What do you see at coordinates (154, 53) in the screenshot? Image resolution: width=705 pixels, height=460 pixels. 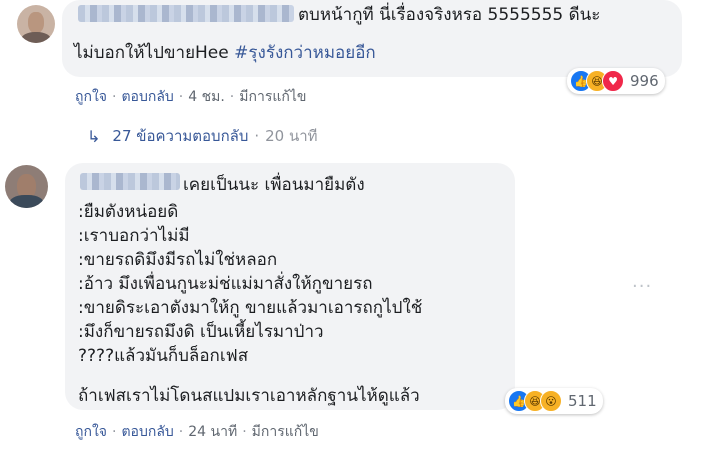 I see `comment-text: ไม่บอกให้ไปขายHee` at bounding box center [154, 53].